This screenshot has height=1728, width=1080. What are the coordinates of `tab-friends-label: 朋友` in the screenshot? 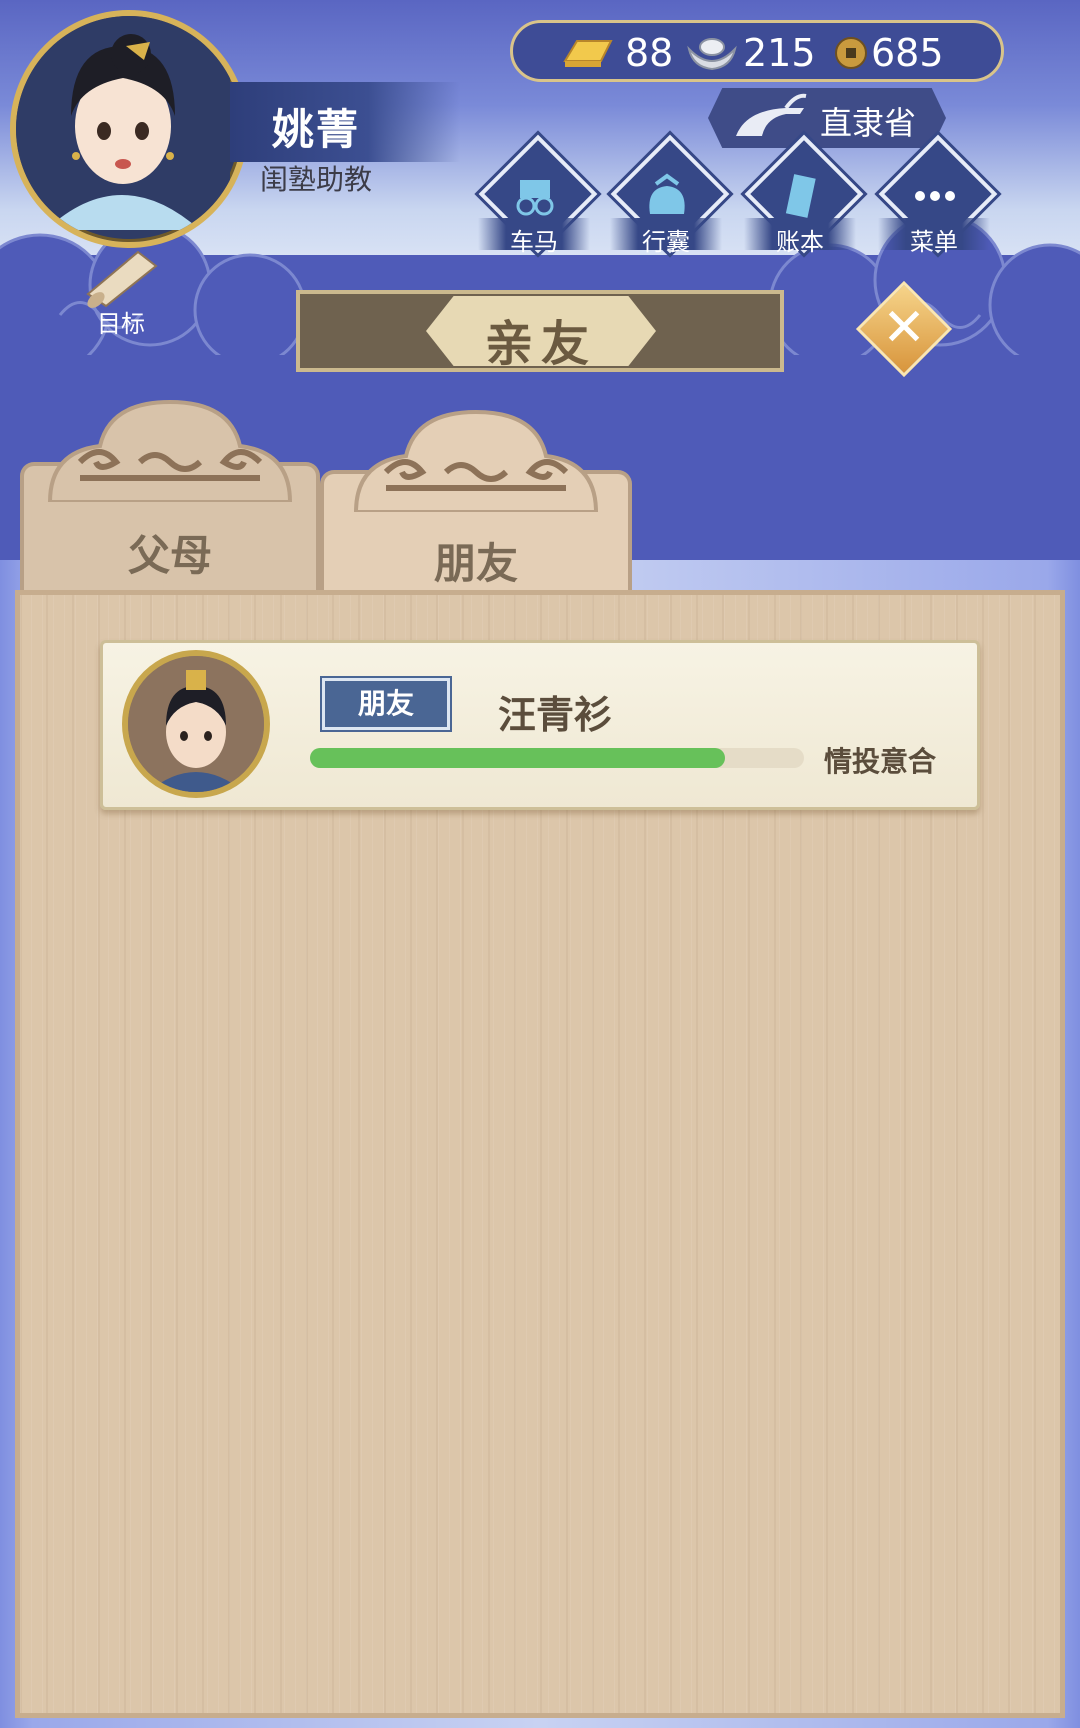 It's located at (475, 563).